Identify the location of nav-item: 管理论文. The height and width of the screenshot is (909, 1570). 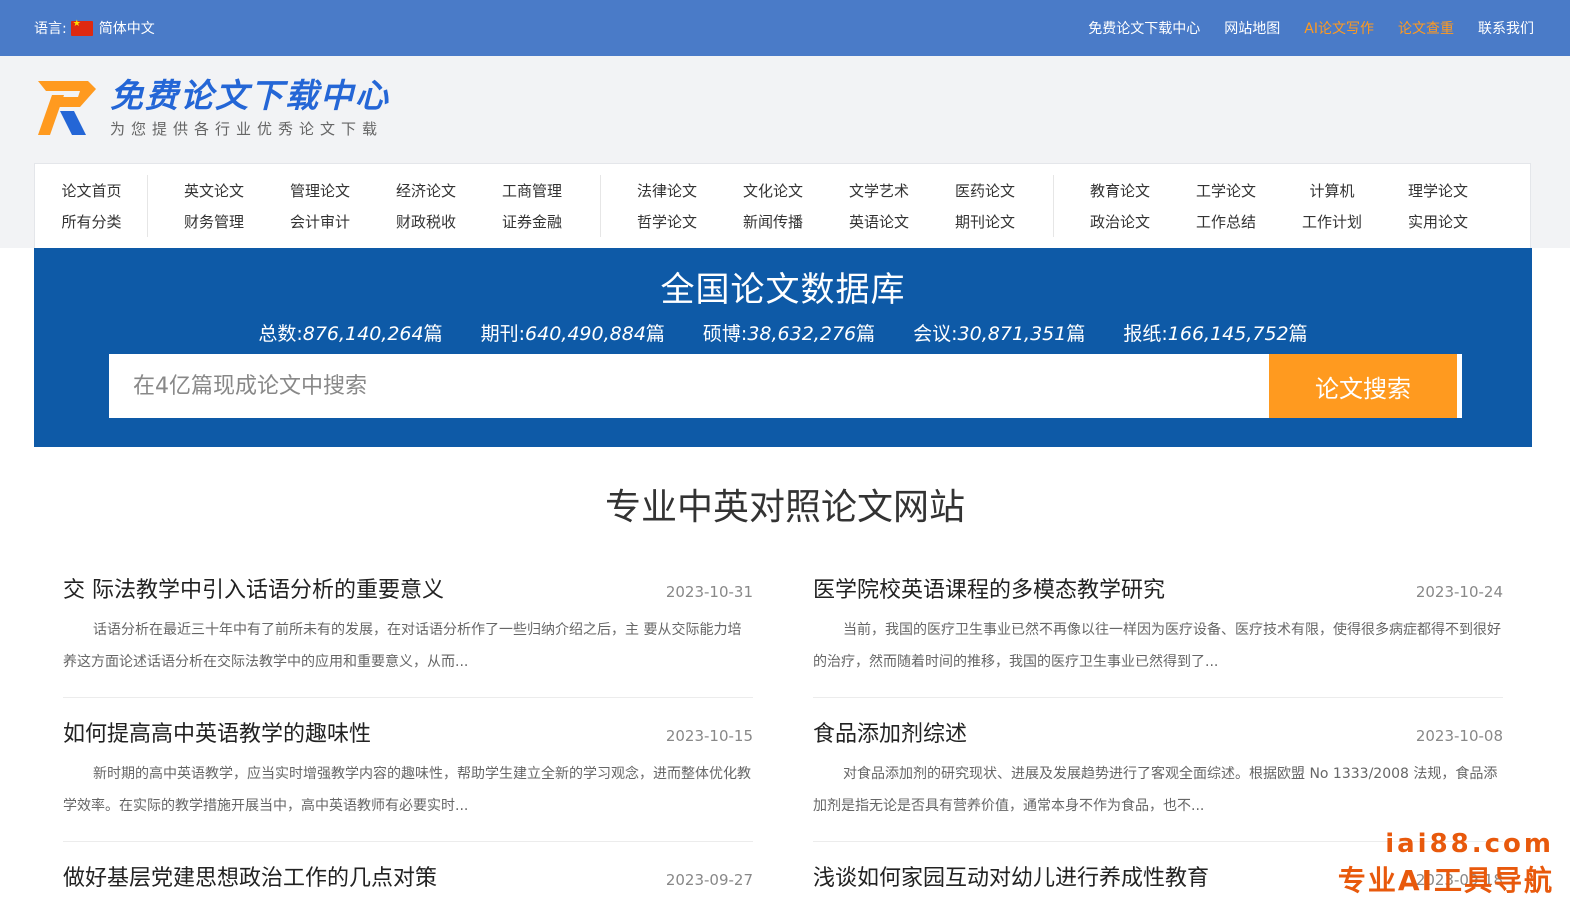
(320, 190).